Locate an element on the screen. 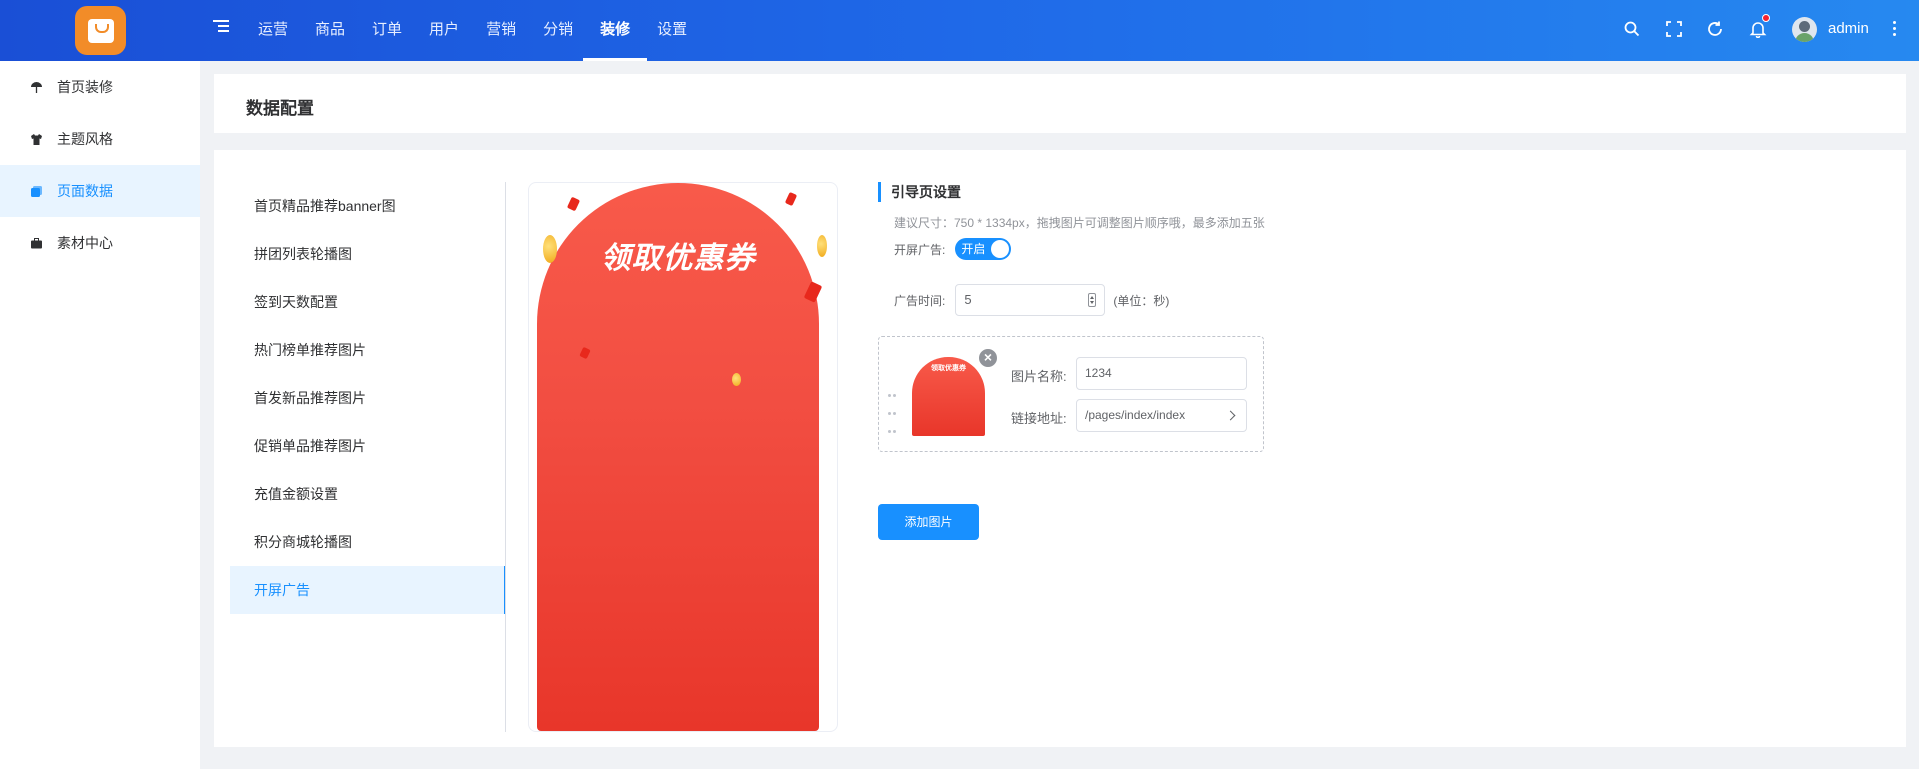 The width and height of the screenshot is (1919, 769). ad-switch-label: 开屏广告: is located at coordinates (920, 249).